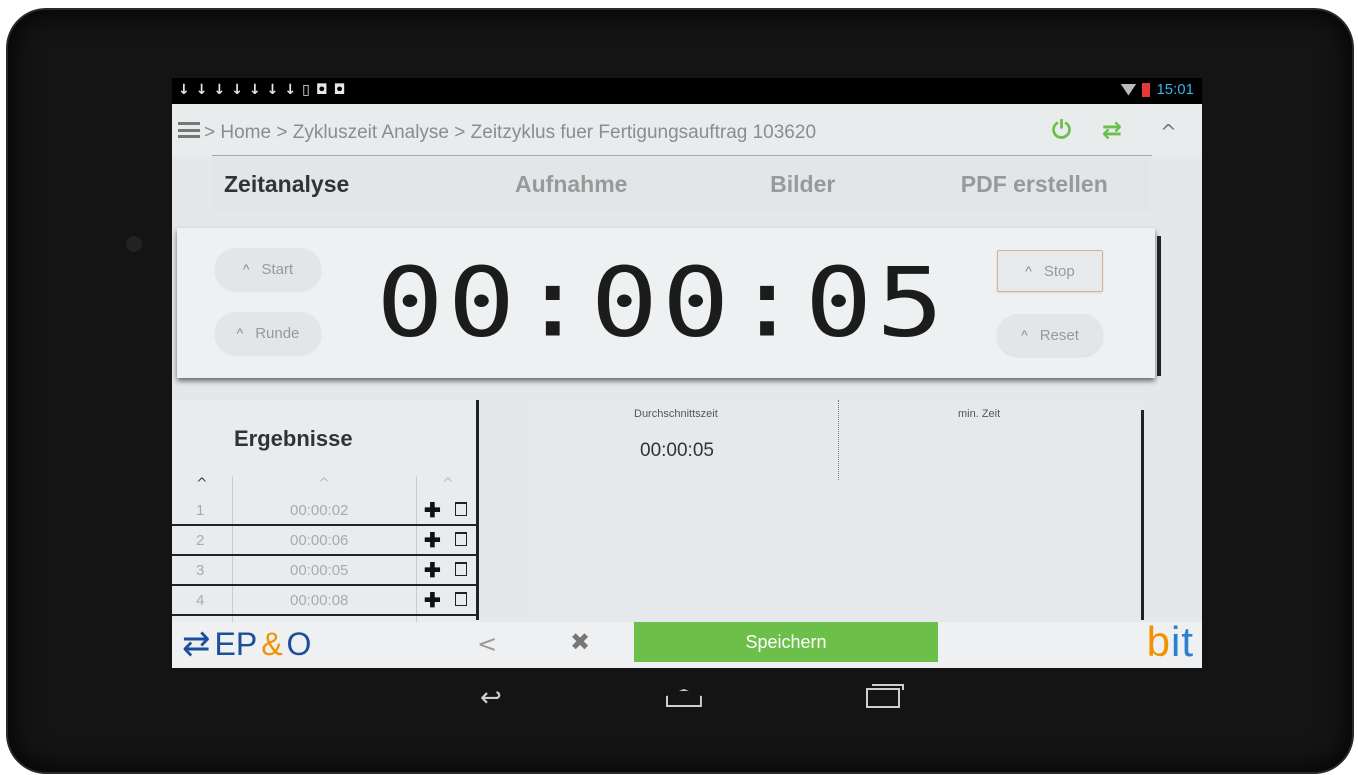 The width and height of the screenshot is (1358, 775). I want to click on sort-time-icon: ^, so click(324, 484).